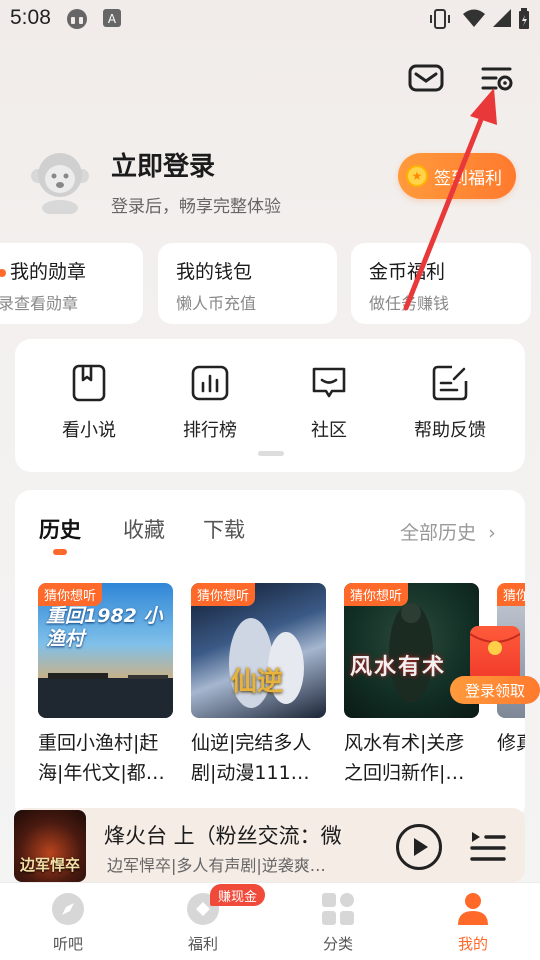  I want to click on signin-bonus-button: ★ 签到福利, so click(457, 176).